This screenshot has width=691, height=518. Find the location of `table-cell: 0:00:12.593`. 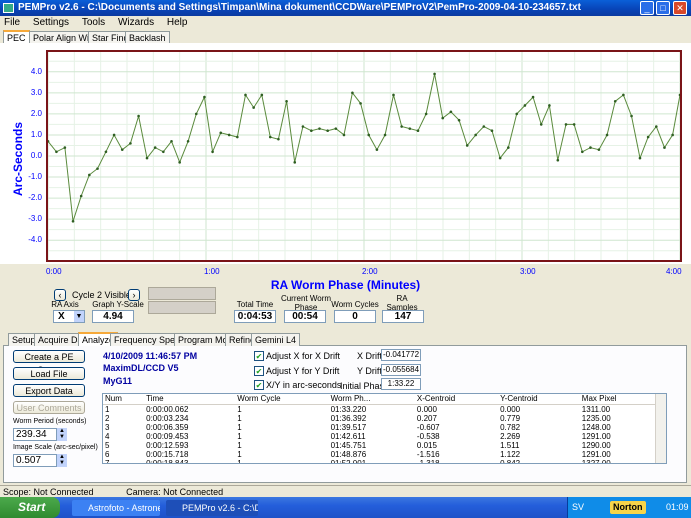

table-cell: 0:00:12.593 is located at coordinates (167, 445).